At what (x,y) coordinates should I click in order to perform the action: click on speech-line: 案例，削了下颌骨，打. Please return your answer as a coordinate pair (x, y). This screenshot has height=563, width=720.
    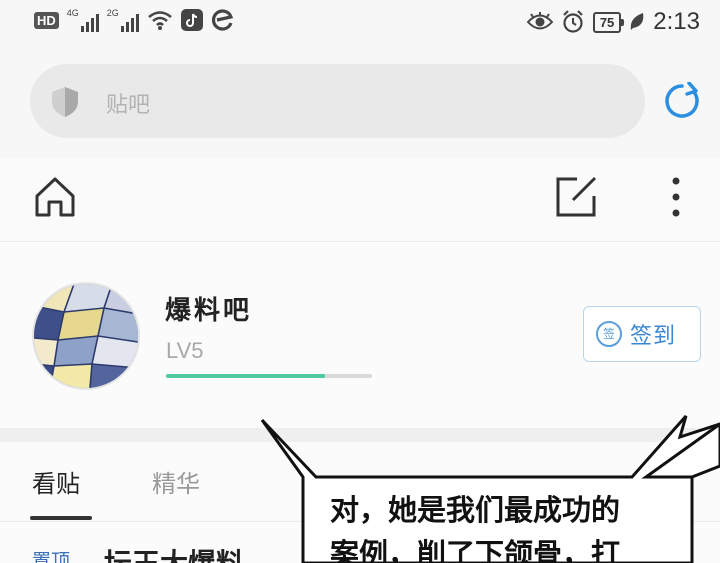
    Looking at the image, I should click on (475, 550).